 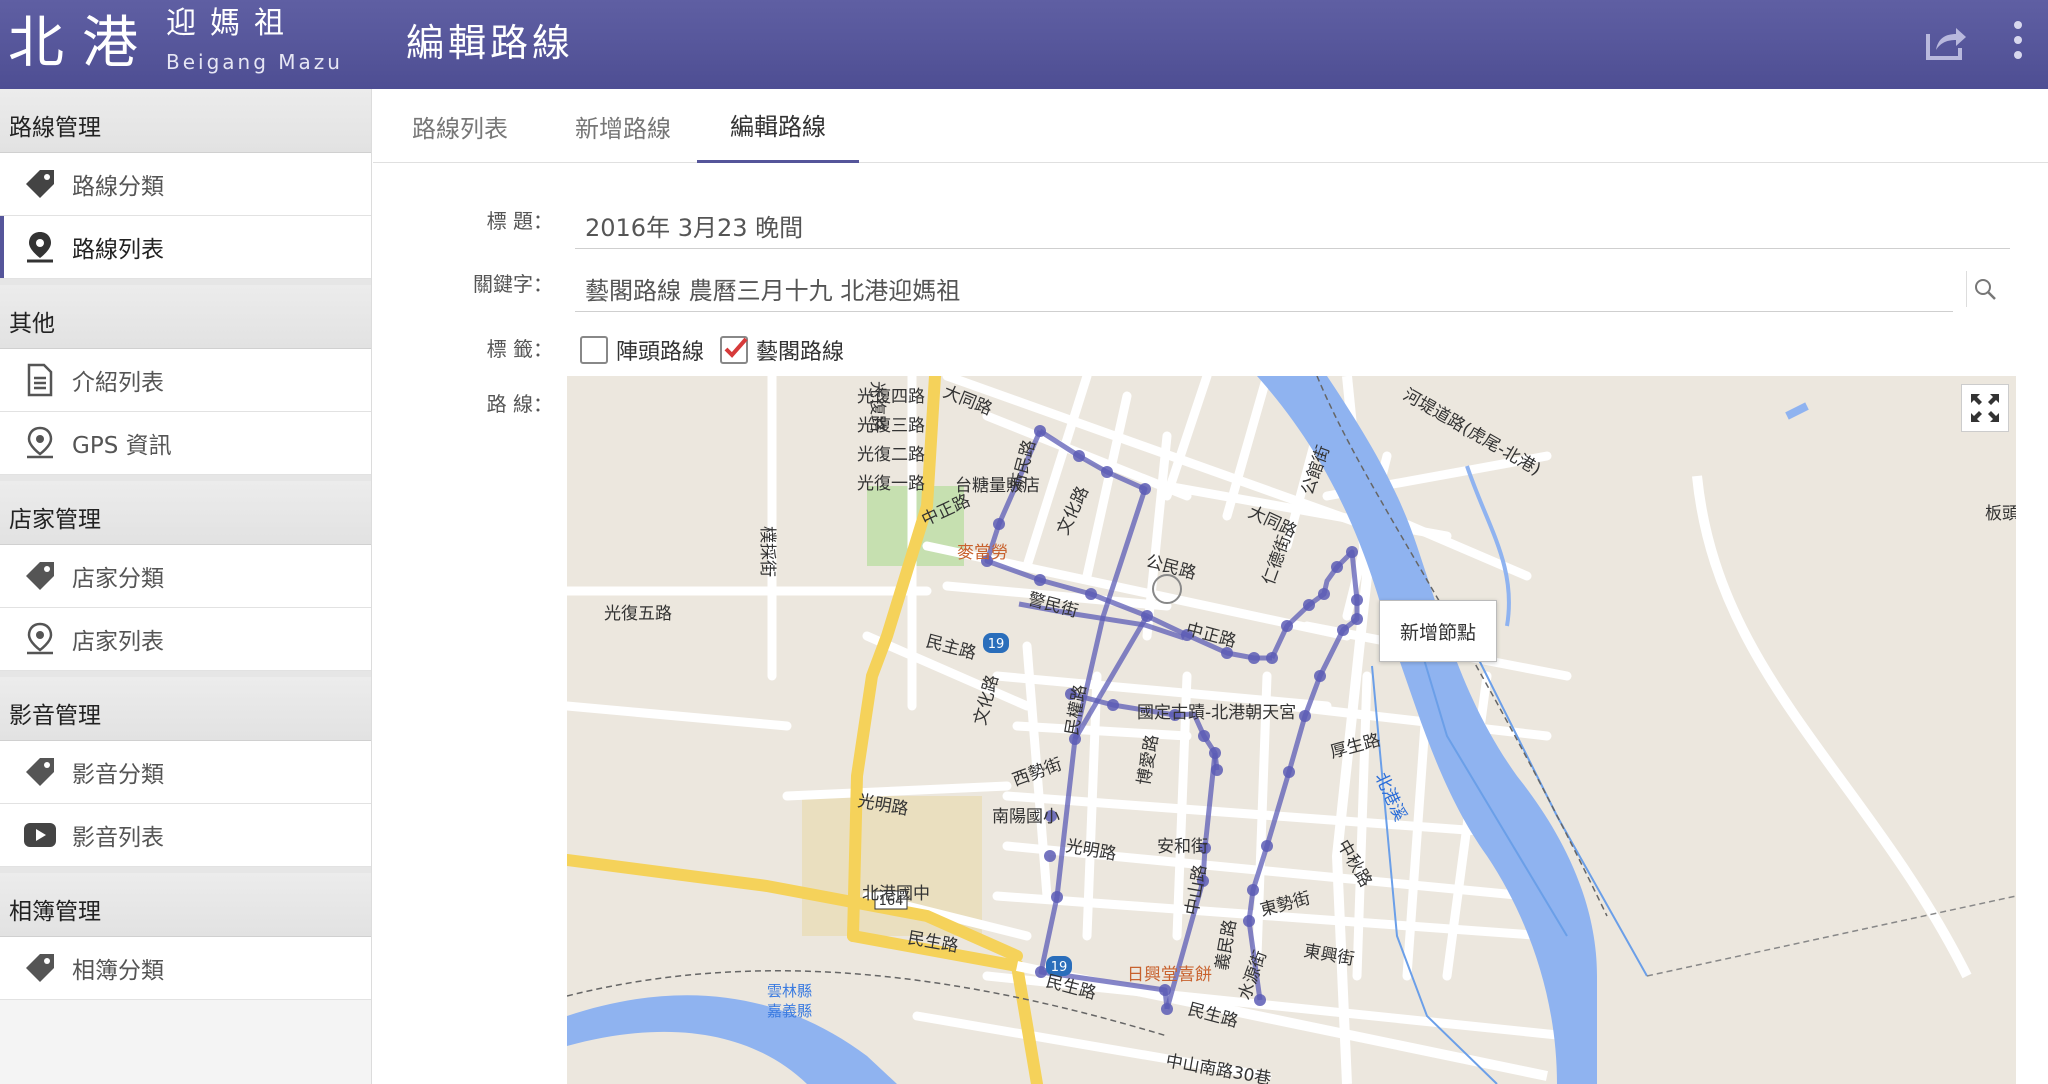 I want to click on search-icon, so click(x=1985, y=289).